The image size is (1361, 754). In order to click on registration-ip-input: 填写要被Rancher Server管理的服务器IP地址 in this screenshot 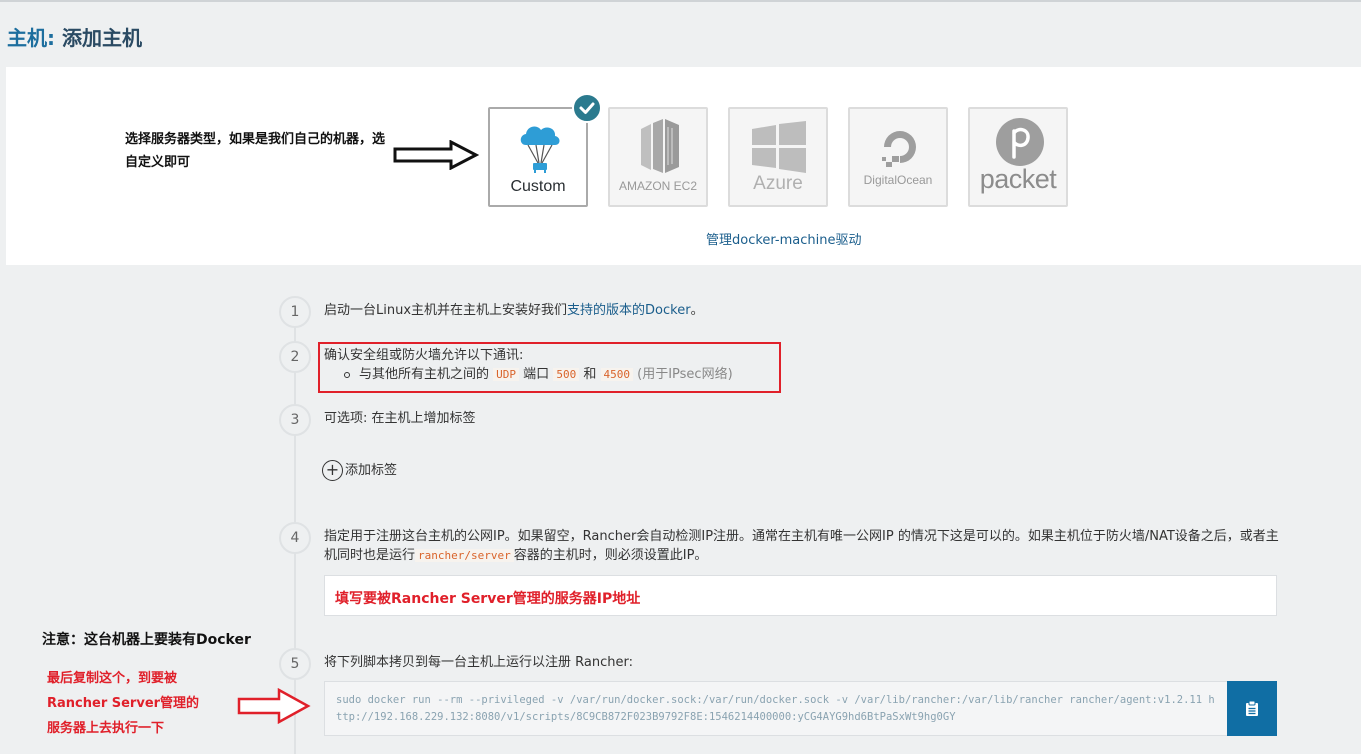, I will do `click(800, 595)`.